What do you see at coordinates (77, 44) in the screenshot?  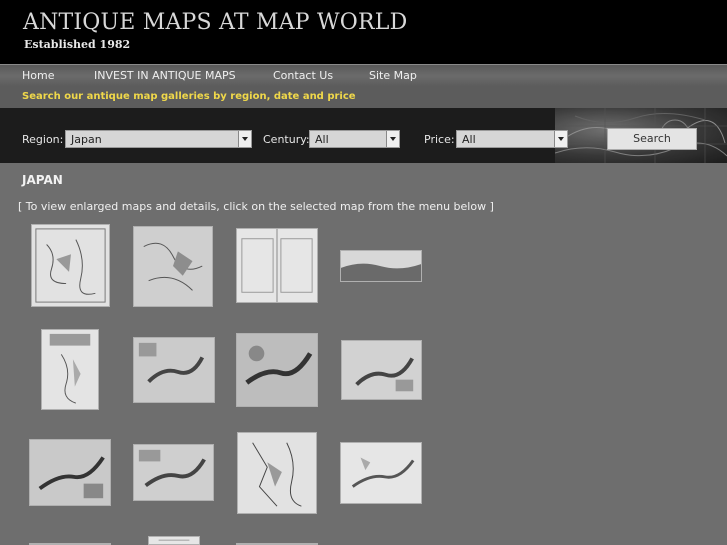 I see `site-subtitle: Established 1982` at bounding box center [77, 44].